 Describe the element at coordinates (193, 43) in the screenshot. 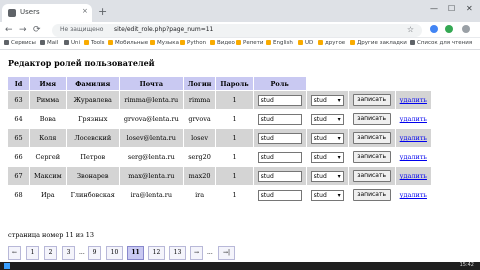

I see `bookmark-folder: Python` at that location.